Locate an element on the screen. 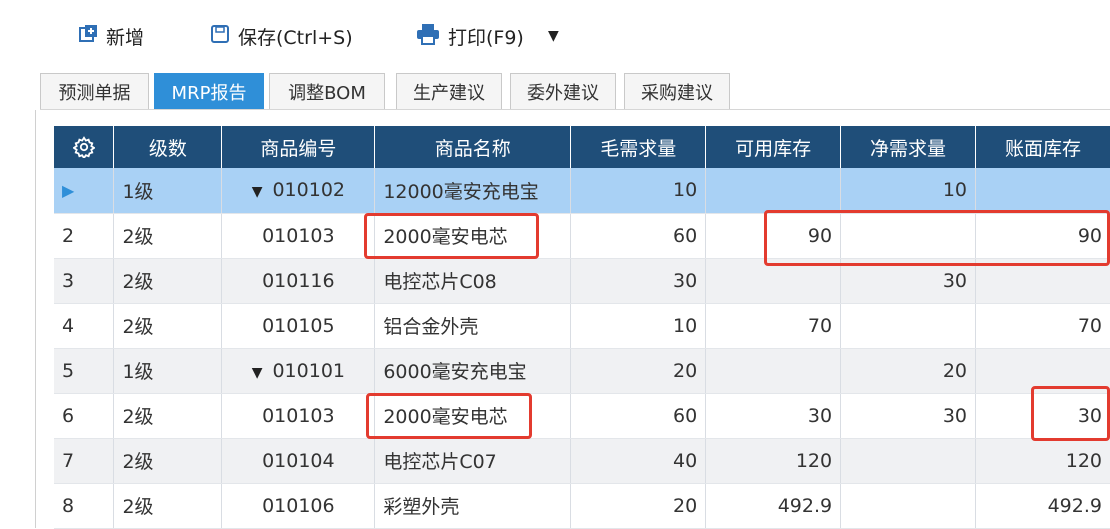 Image resolution: width=1110 pixels, height=529 pixels. play-marker-icon: ▶ is located at coordinates (68, 190).